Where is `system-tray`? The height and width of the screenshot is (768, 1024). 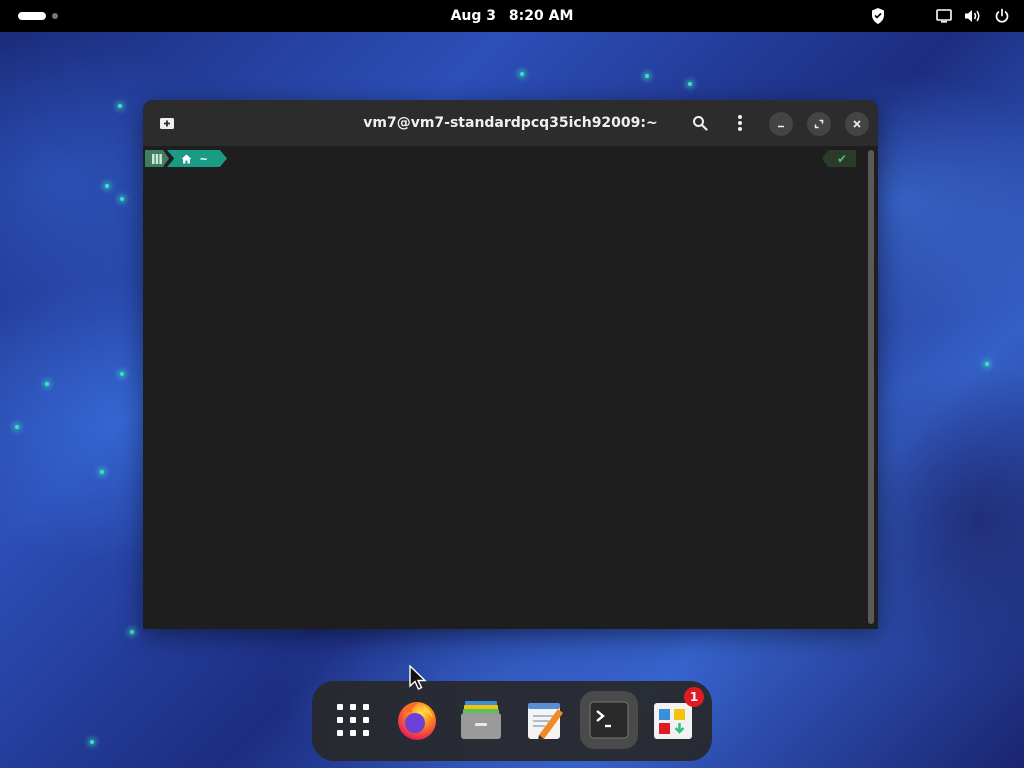 system-tray is located at coordinates (940, 16).